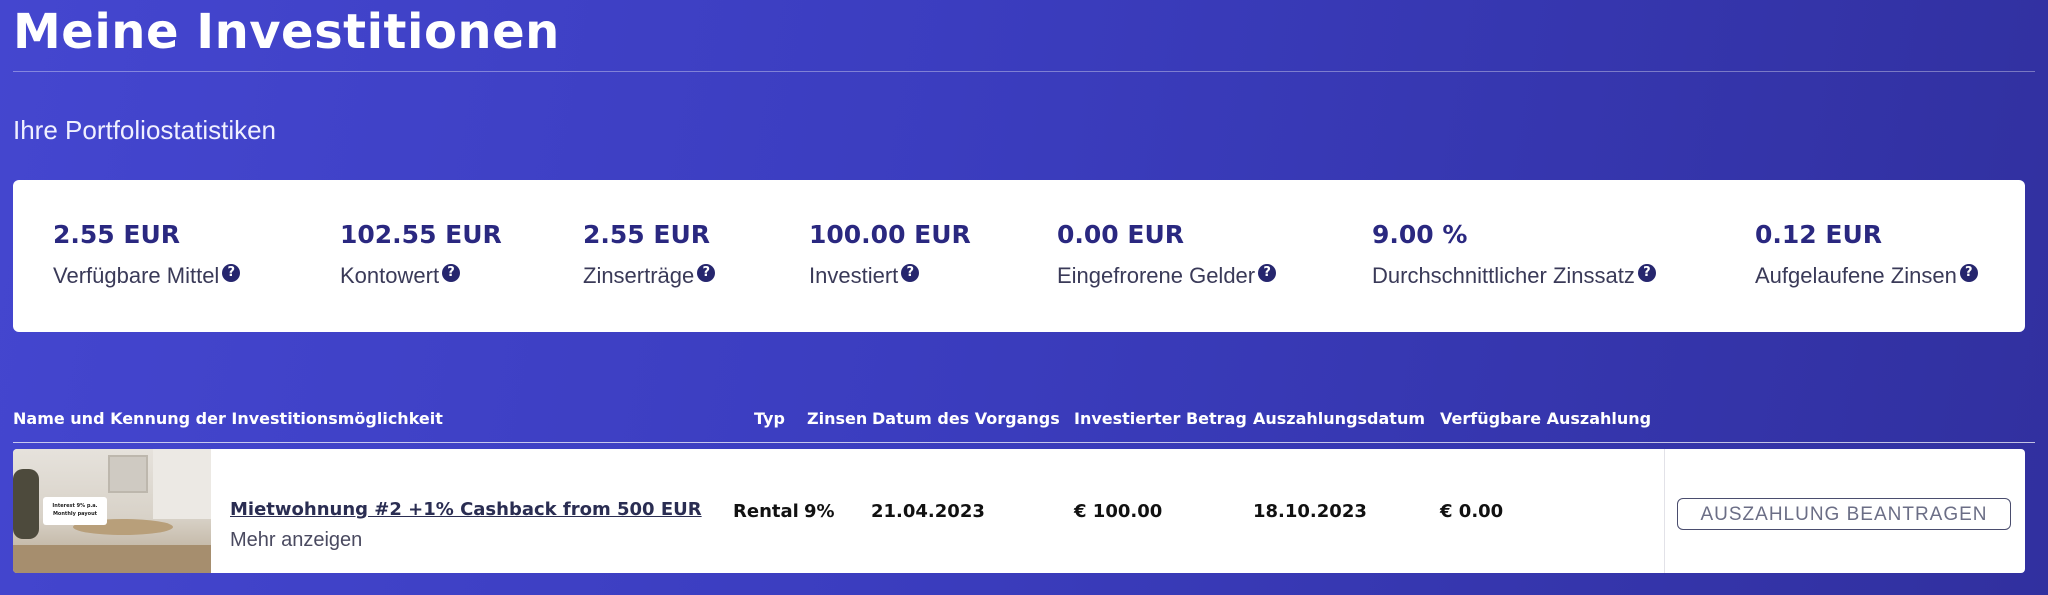 Image resolution: width=2048 pixels, height=595 pixels. I want to click on stat-account-value: 102.55 EUR Kontowert?, so click(421, 254).